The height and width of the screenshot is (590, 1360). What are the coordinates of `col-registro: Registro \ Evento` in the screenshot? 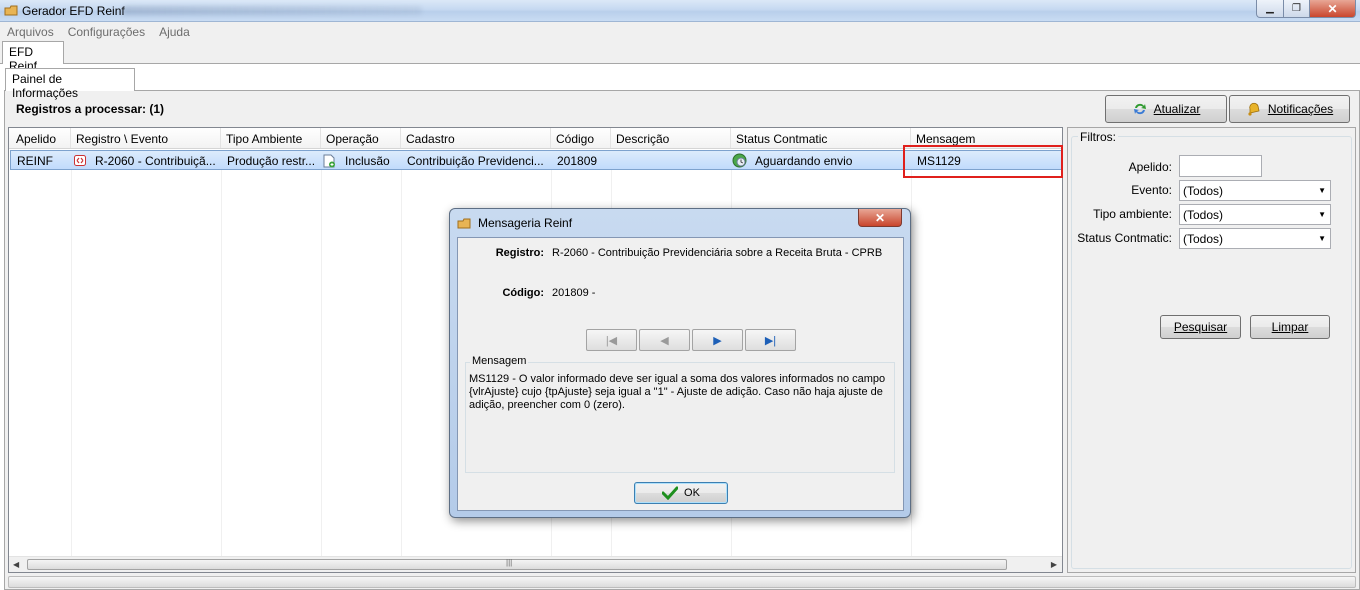 It's located at (146, 138).